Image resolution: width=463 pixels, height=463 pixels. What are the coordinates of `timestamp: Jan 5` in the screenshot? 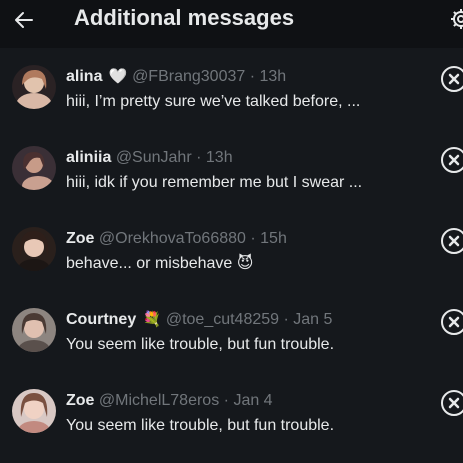 It's located at (313, 319).